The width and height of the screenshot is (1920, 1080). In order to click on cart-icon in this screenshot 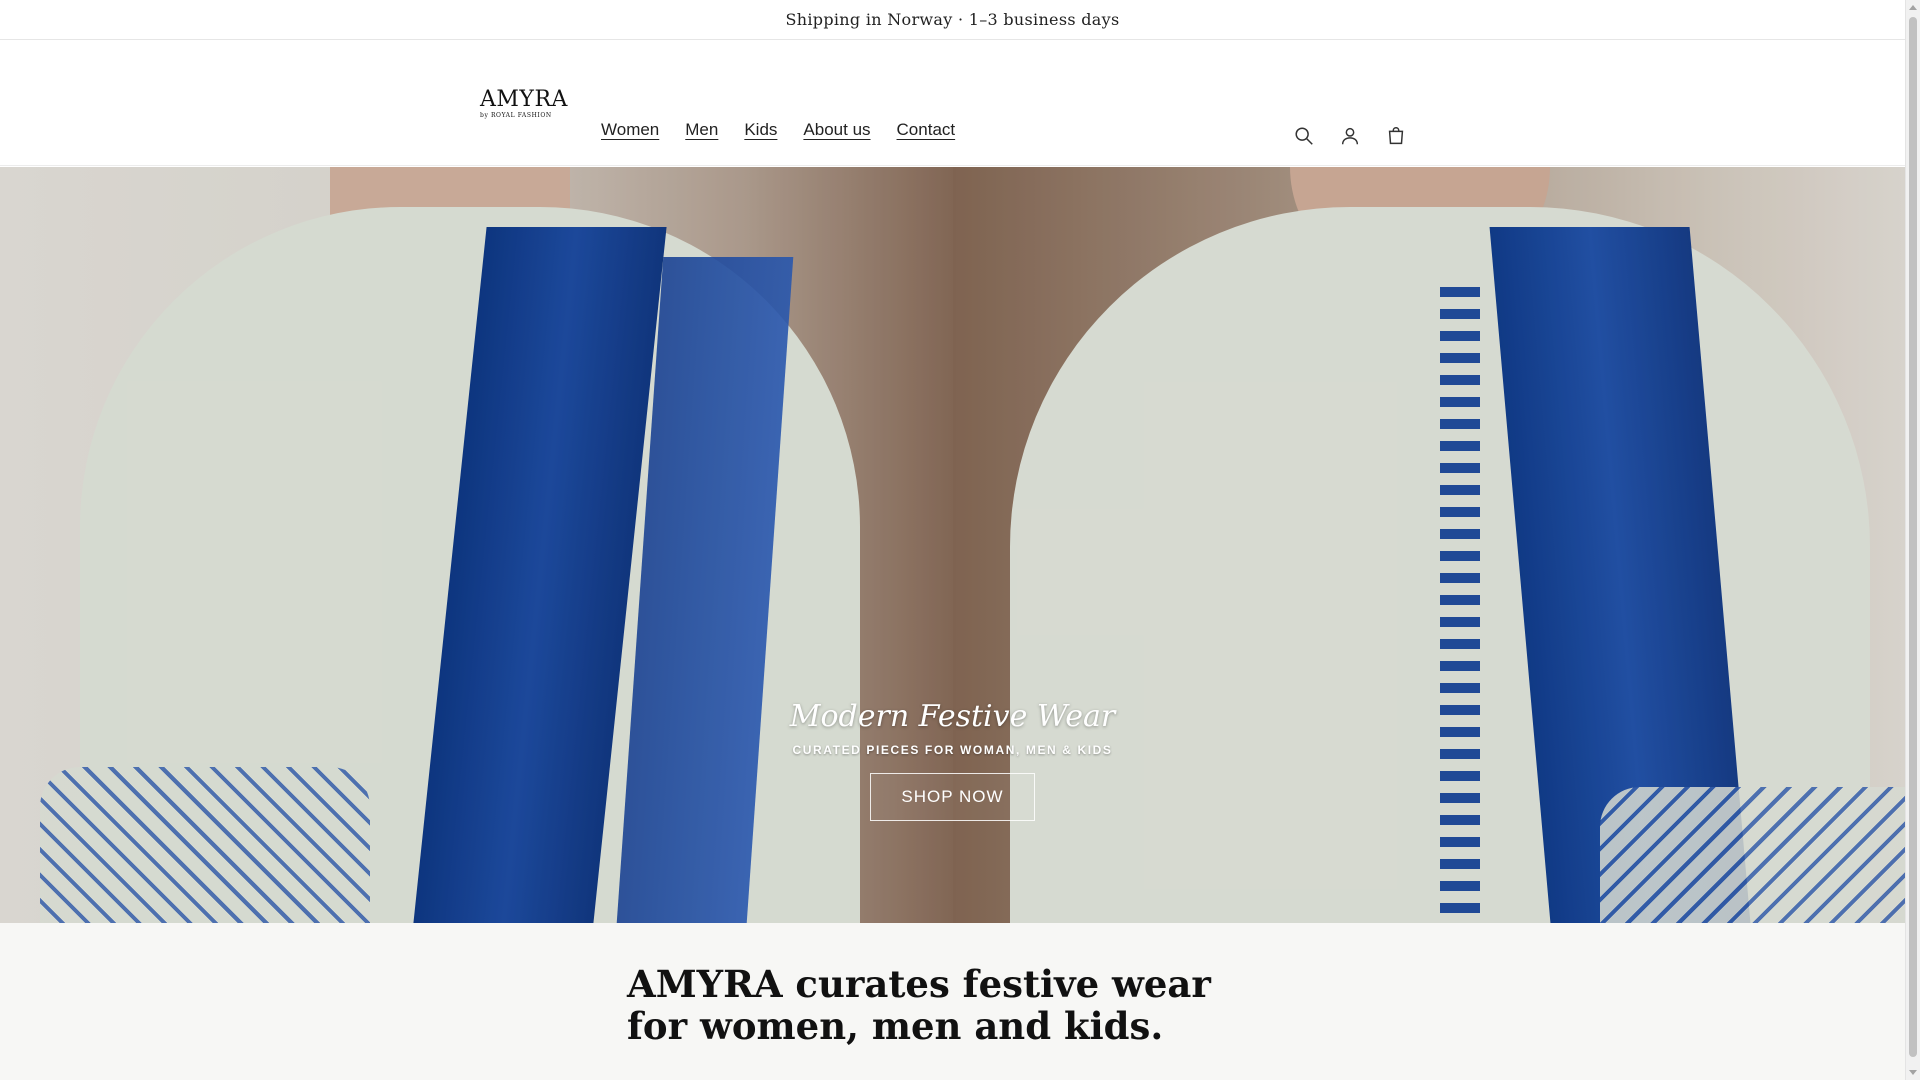, I will do `click(1396, 136)`.